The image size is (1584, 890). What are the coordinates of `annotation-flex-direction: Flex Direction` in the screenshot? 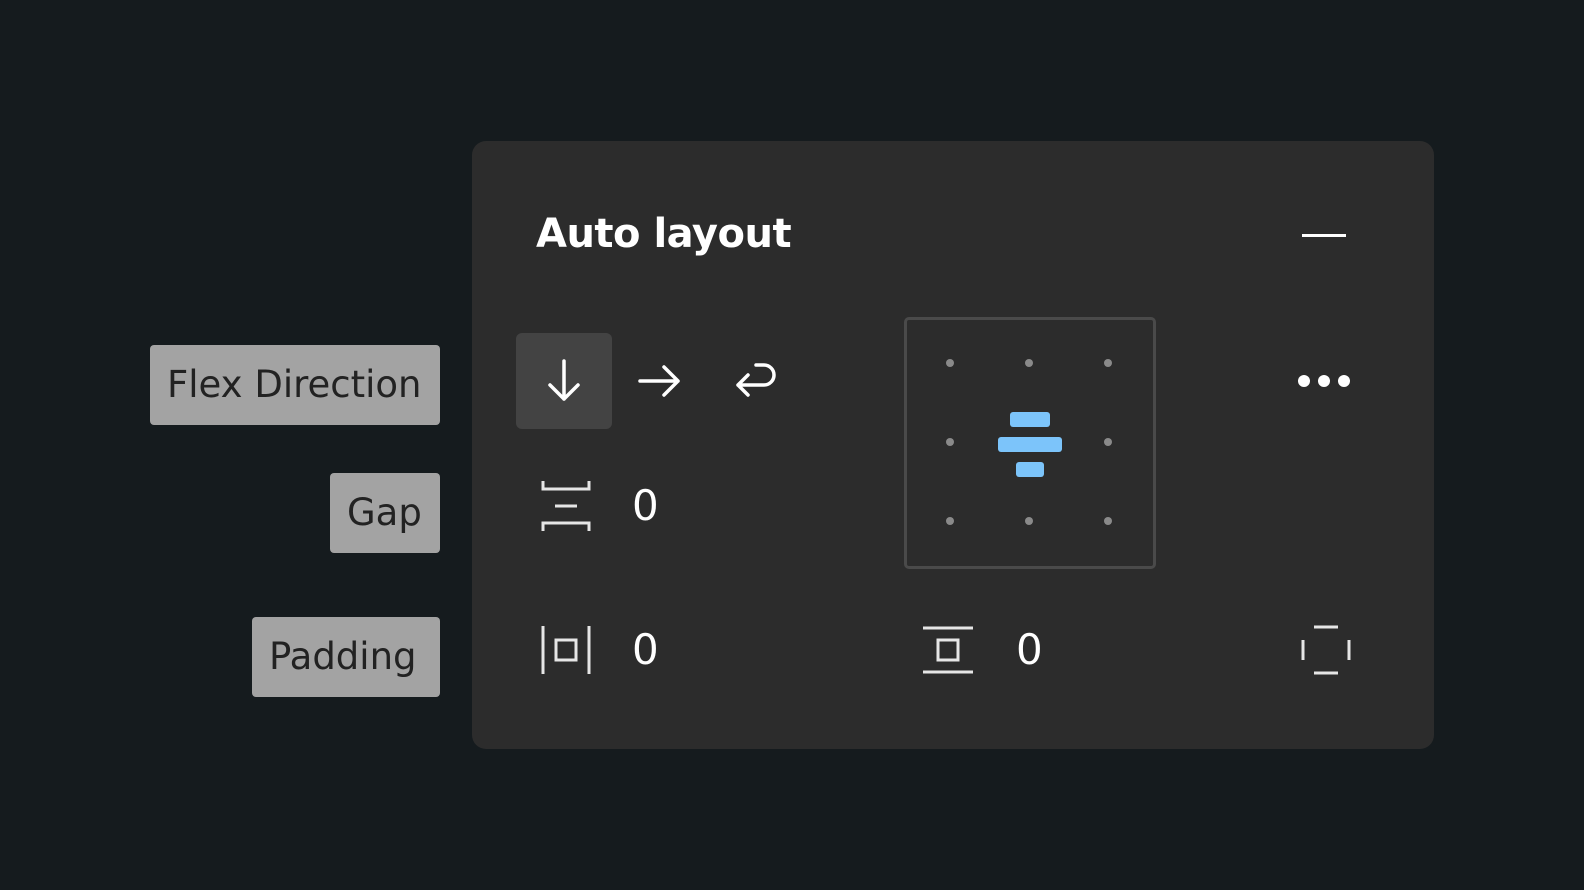 It's located at (295, 385).